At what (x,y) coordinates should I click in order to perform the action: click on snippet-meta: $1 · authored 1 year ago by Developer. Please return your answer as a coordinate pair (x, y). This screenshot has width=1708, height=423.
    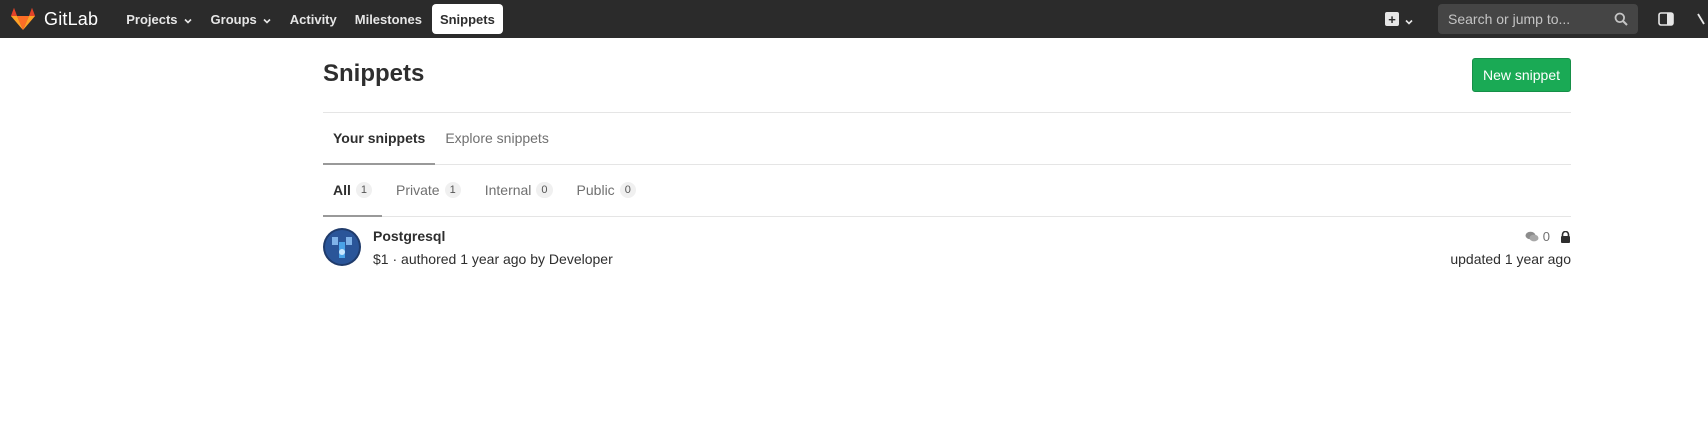
    Looking at the image, I should click on (493, 259).